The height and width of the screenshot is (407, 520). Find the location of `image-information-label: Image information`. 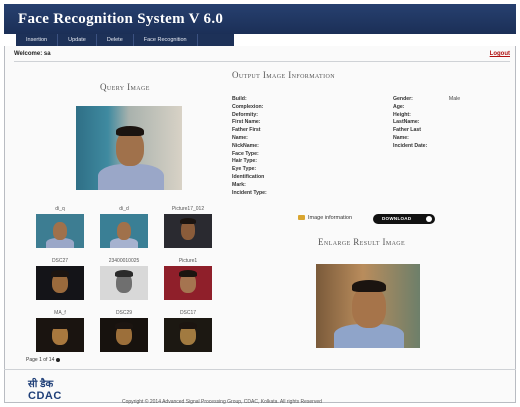

image-information-label: Image information is located at coordinates (330, 218).